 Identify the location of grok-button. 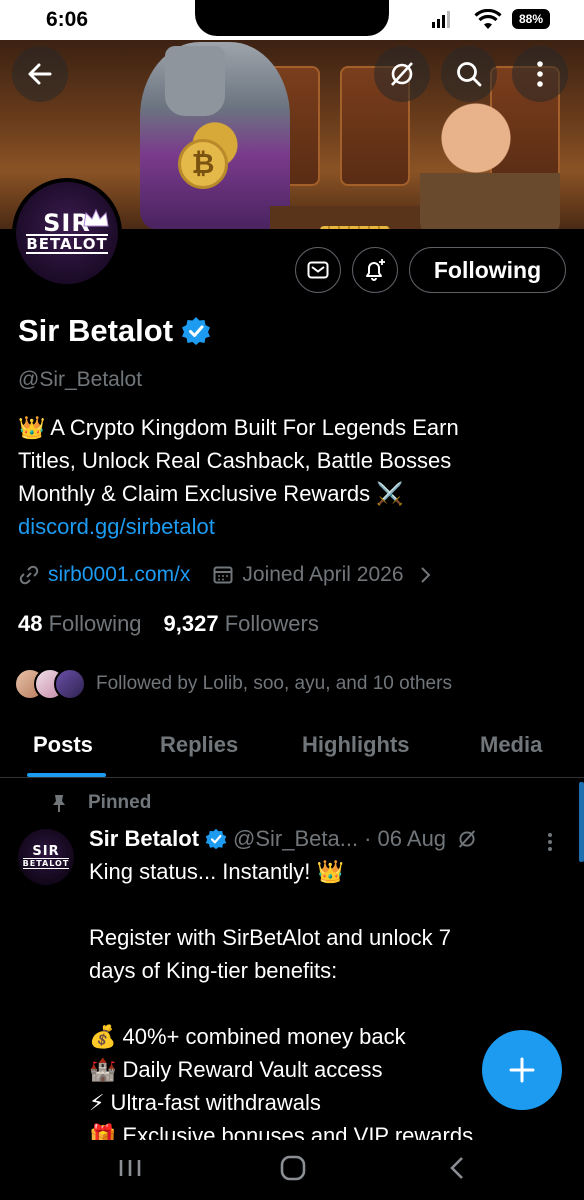
(402, 74).